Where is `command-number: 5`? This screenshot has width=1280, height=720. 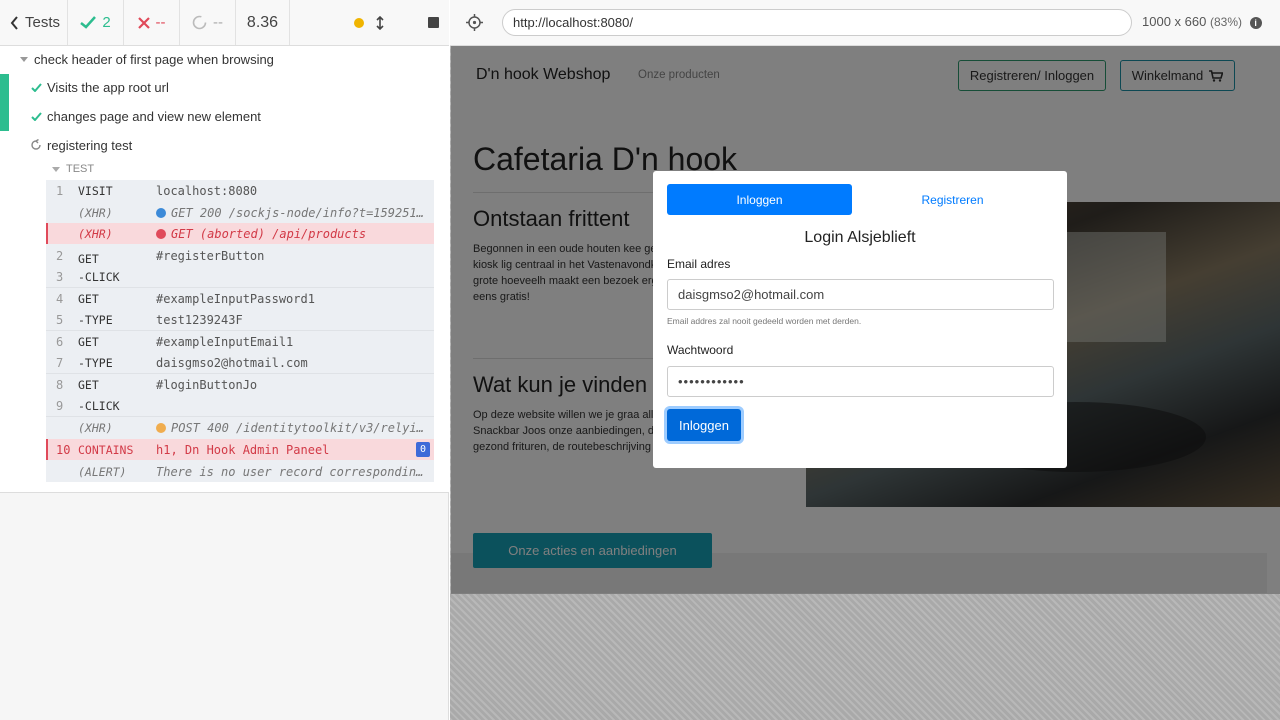
command-number: 5 is located at coordinates (60, 319).